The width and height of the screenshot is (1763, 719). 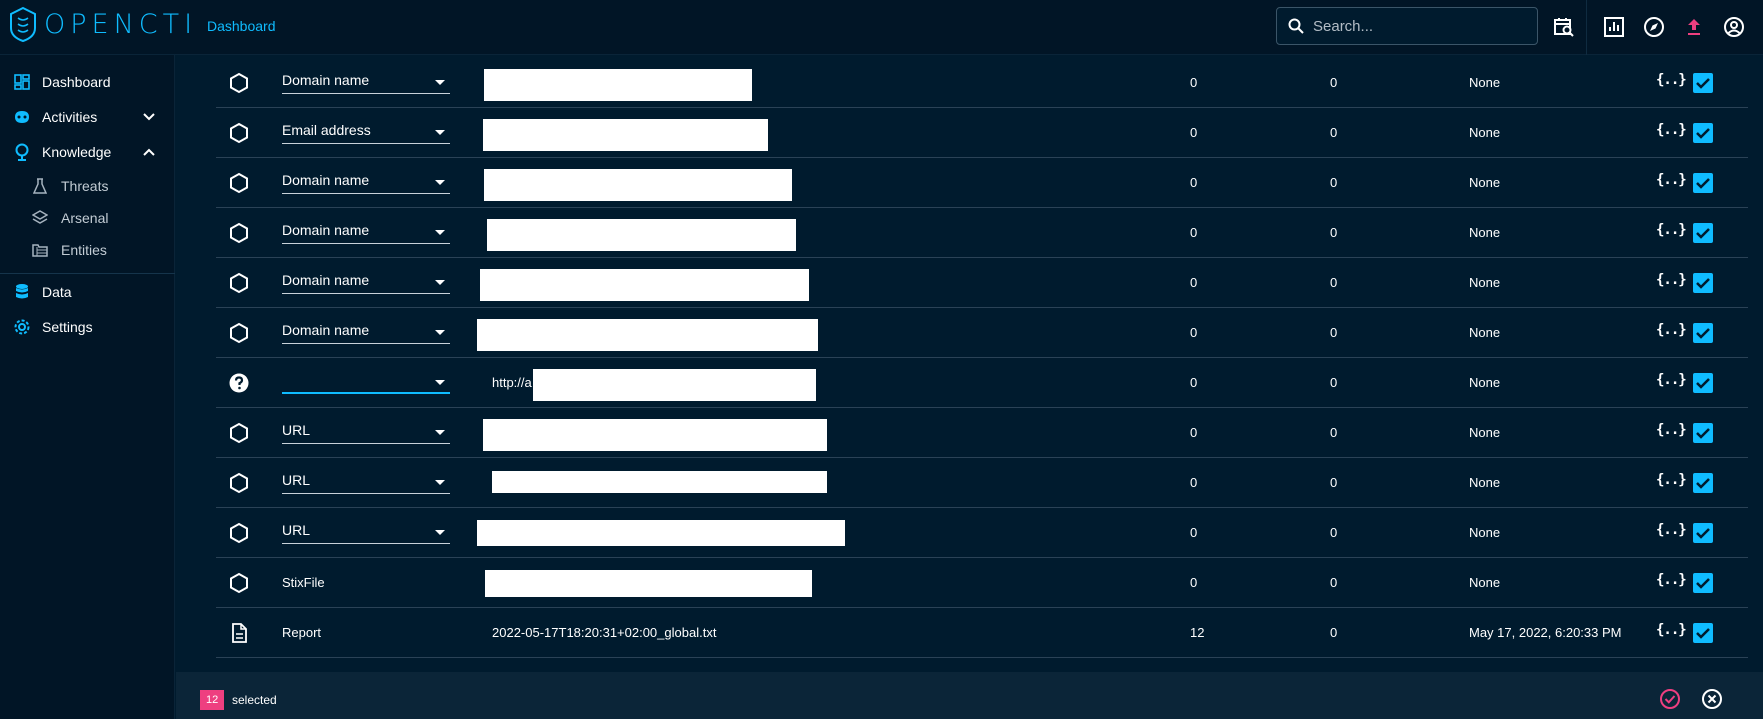 I want to click on entity-type-select: Email address, so click(x=366, y=132).